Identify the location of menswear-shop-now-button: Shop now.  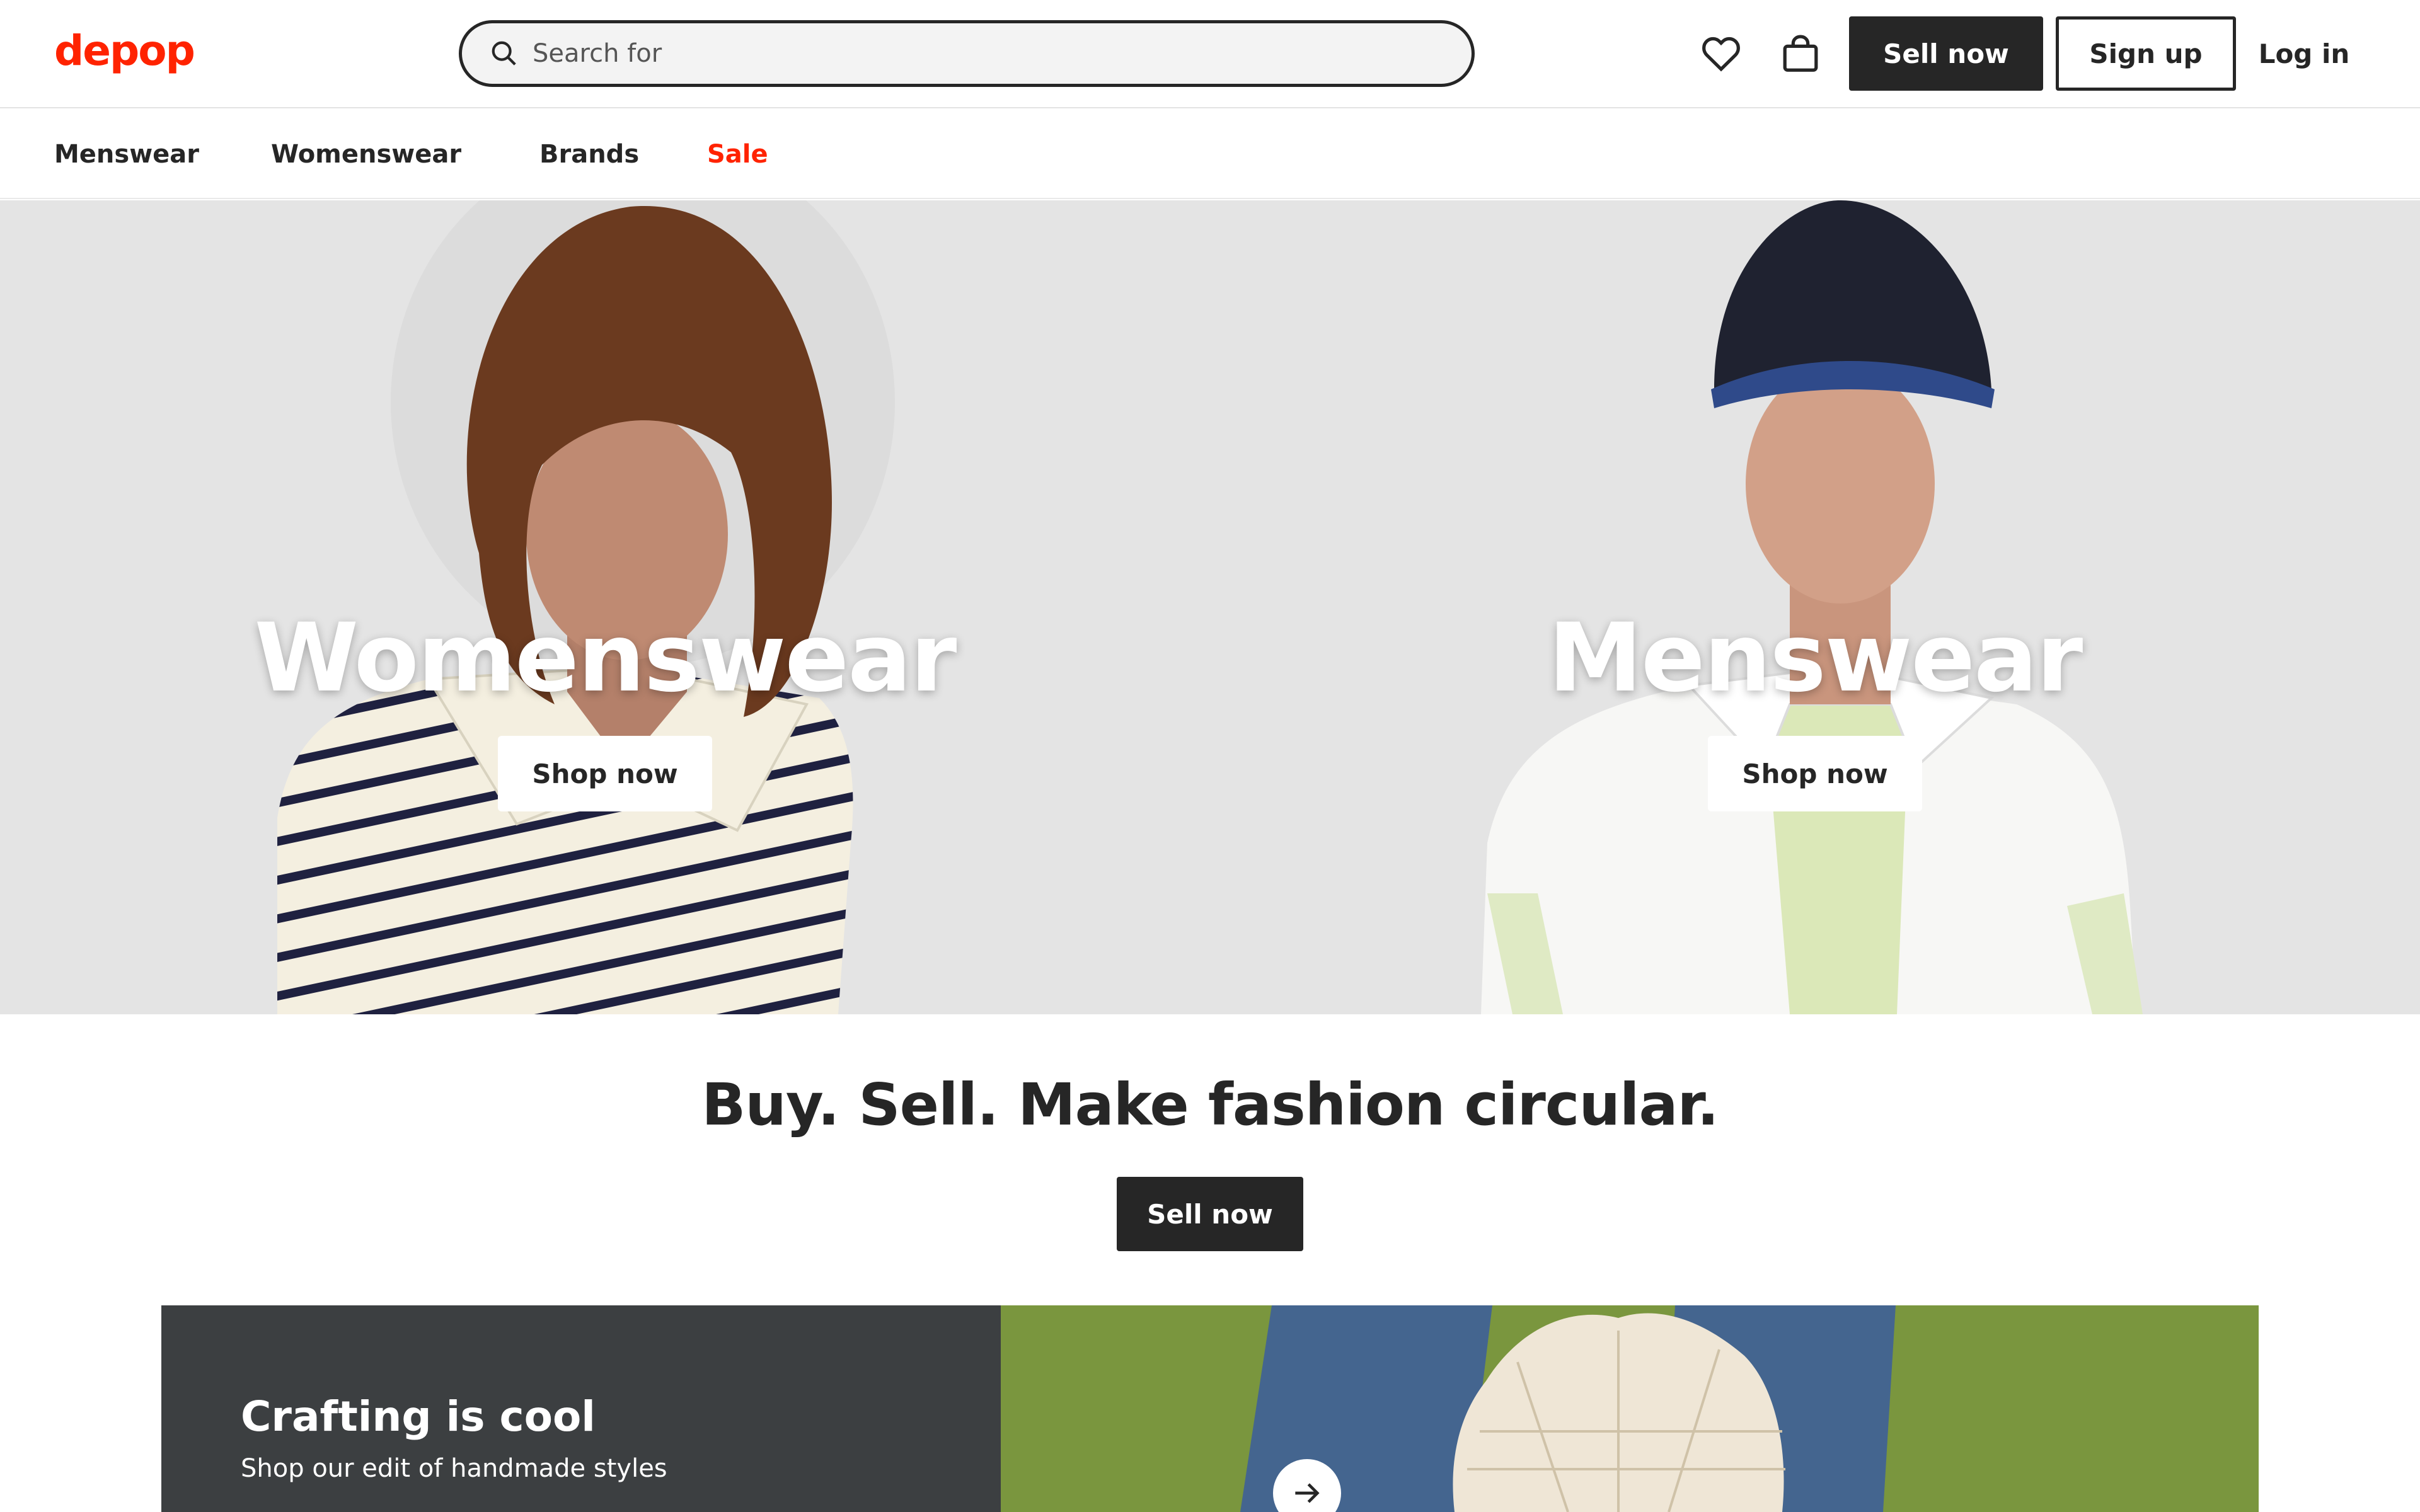
(1815, 773).